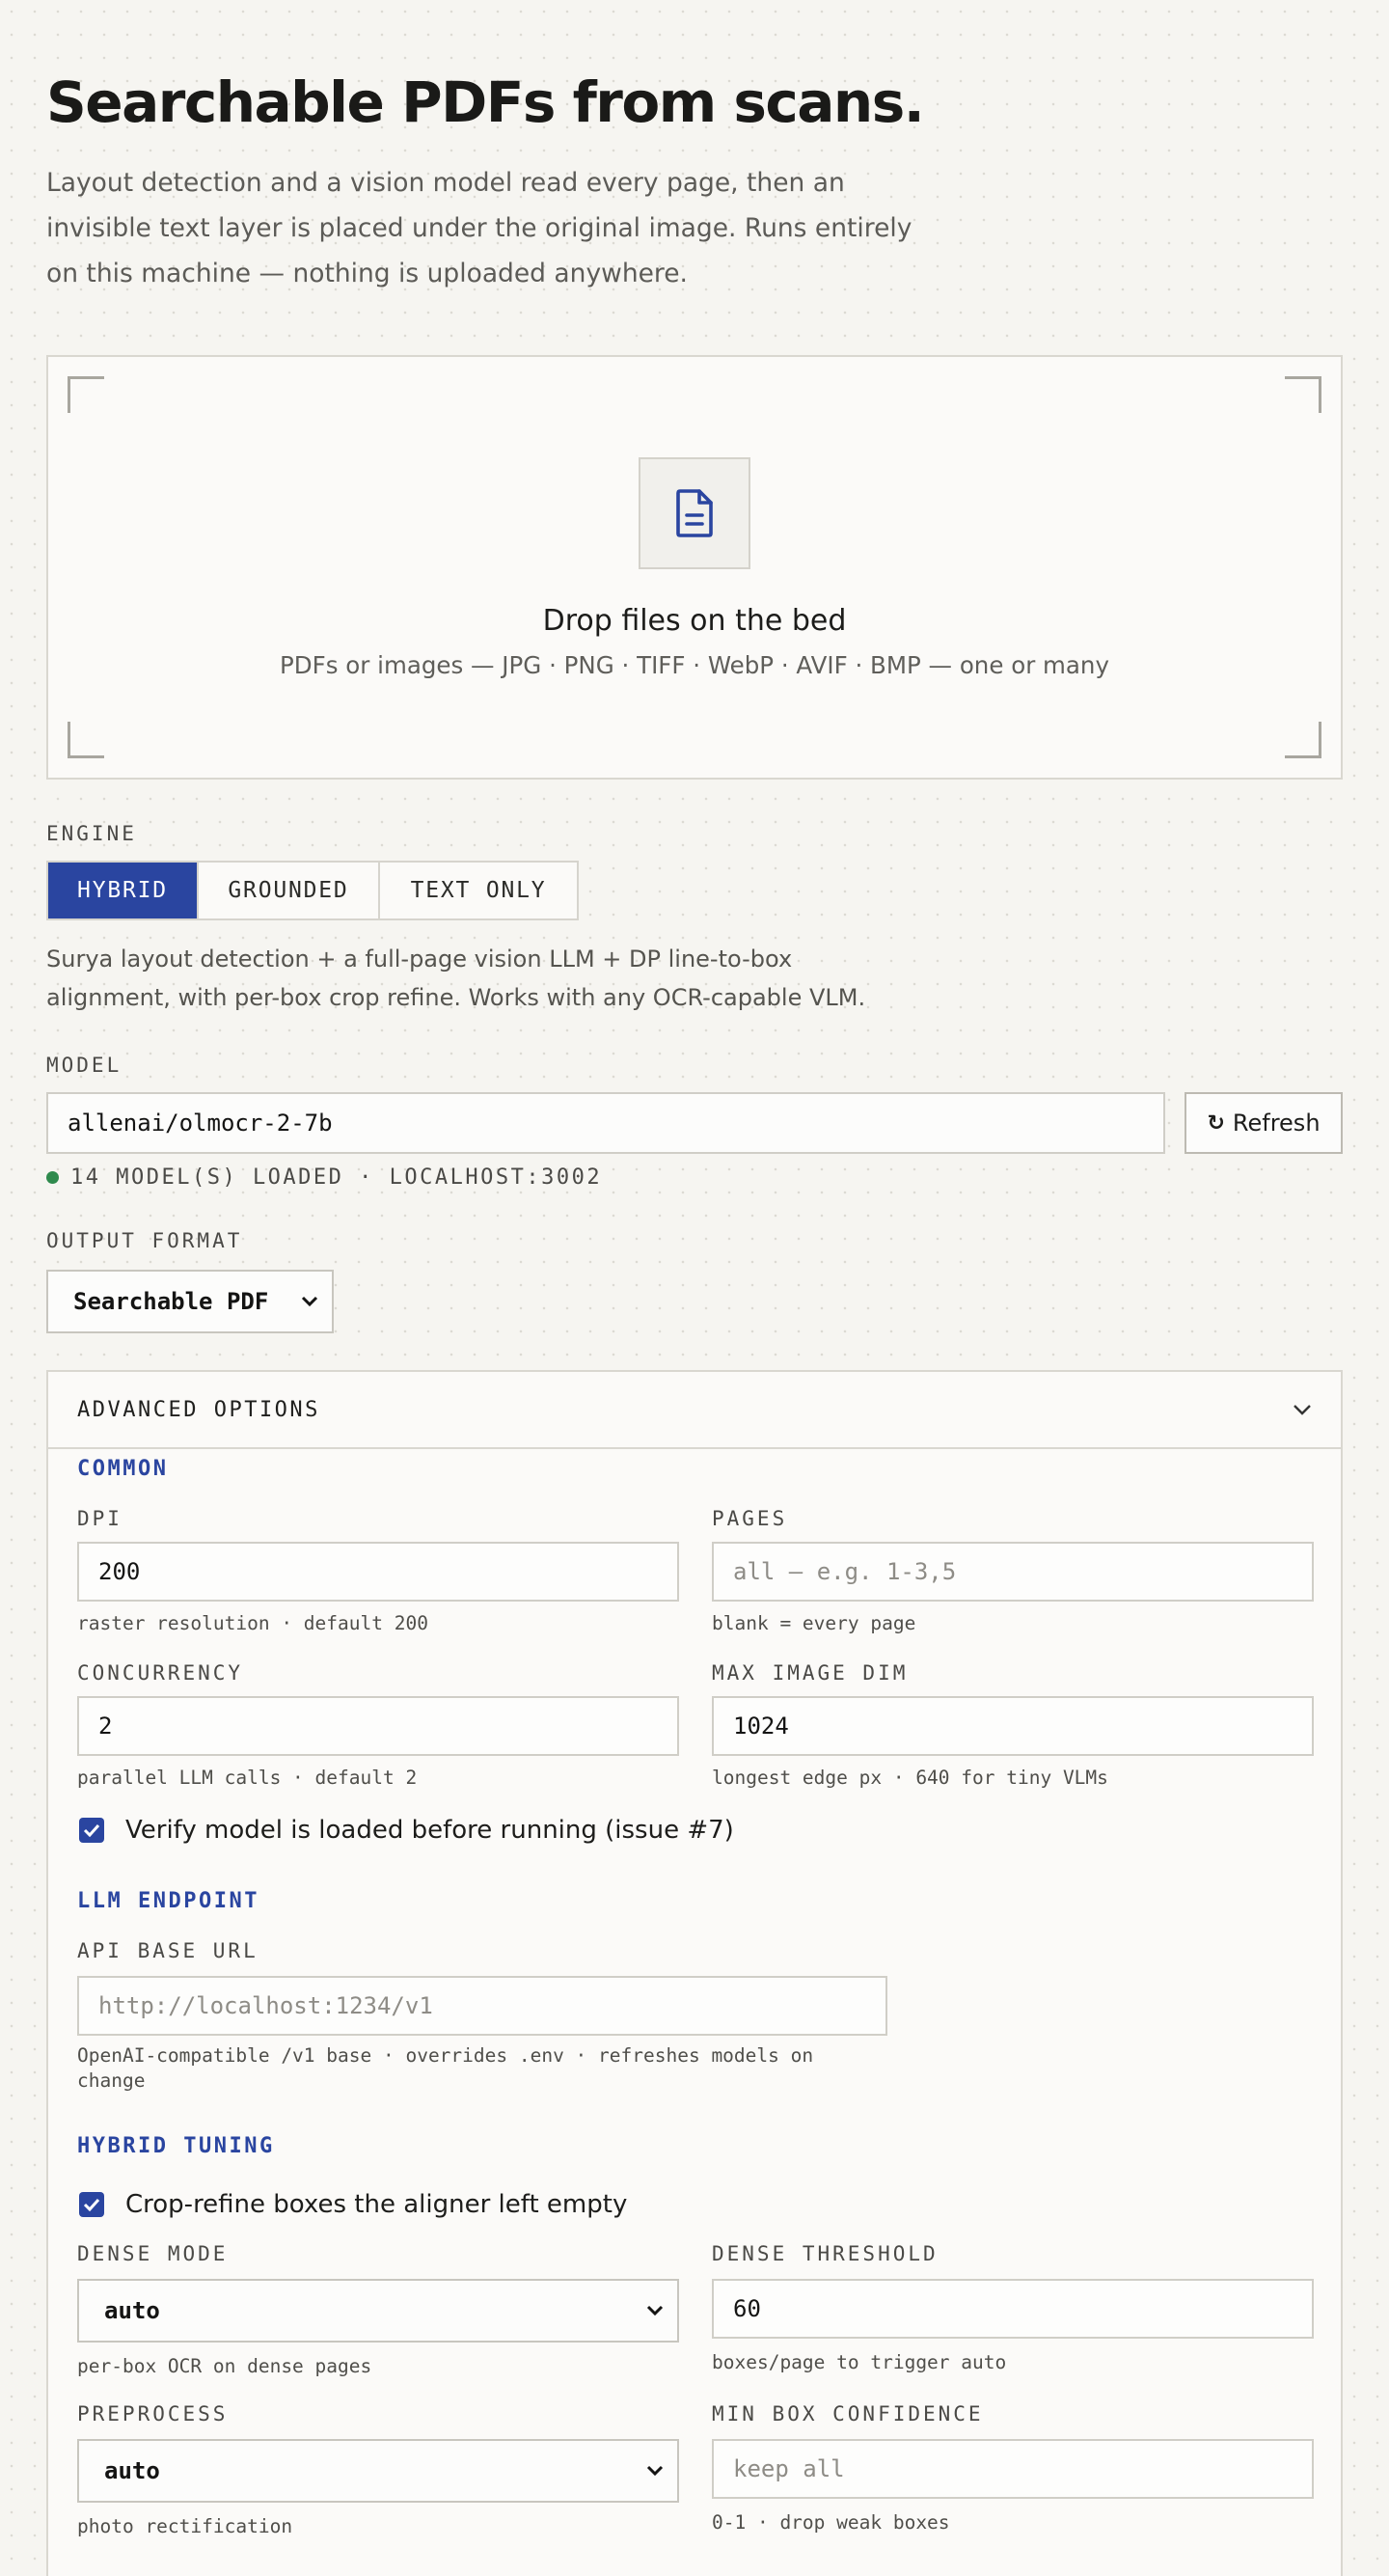 This screenshot has height=2576, width=1389. I want to click on output-format-select: Searchable PDF, so click(190, 1302).